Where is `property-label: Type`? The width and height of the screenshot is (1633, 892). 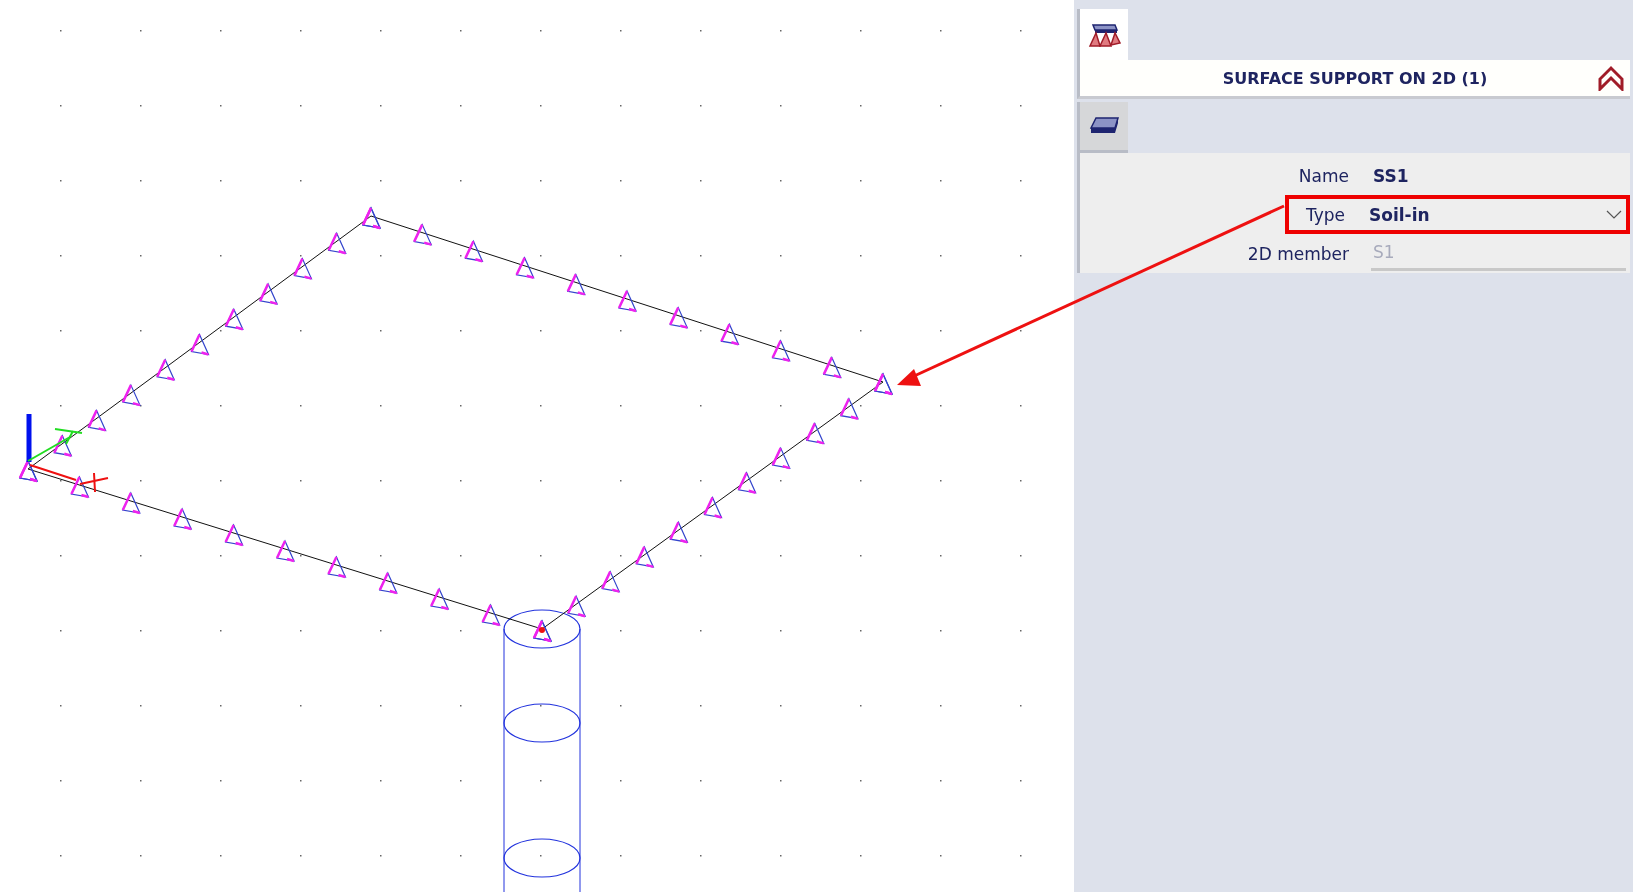 property-label: Type is located at coordinates (1325, 214).